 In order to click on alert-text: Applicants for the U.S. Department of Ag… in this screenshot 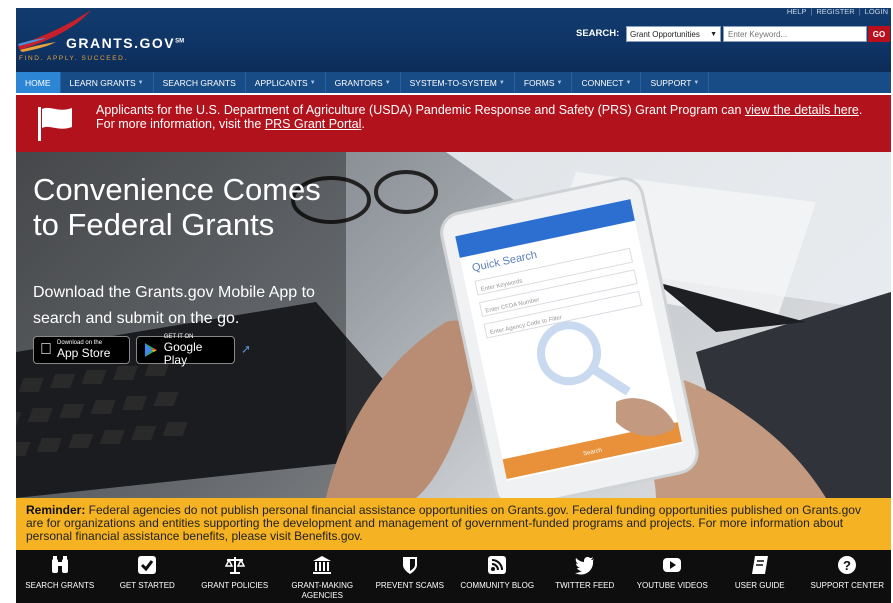, I will do `click(420, 110)`.